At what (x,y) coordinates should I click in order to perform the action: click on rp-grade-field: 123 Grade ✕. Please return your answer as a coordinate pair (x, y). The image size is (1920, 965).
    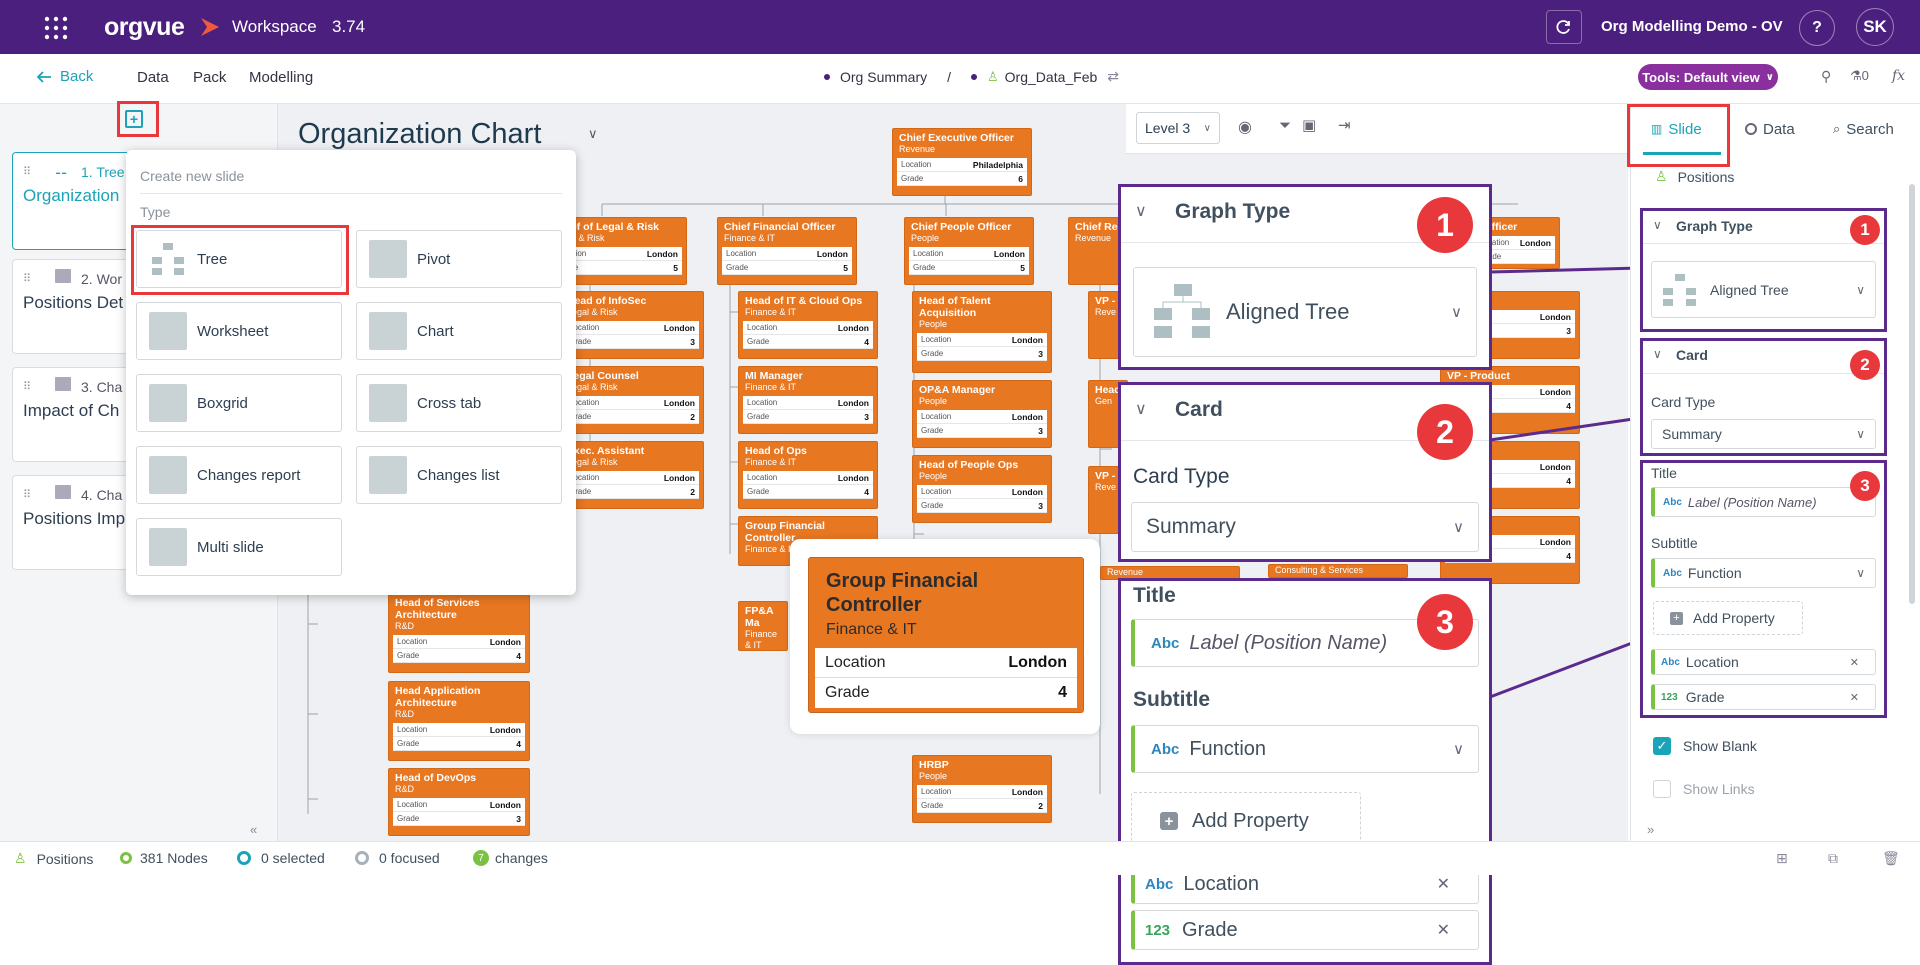
    Looking at the image, I should click on (1763, 697).